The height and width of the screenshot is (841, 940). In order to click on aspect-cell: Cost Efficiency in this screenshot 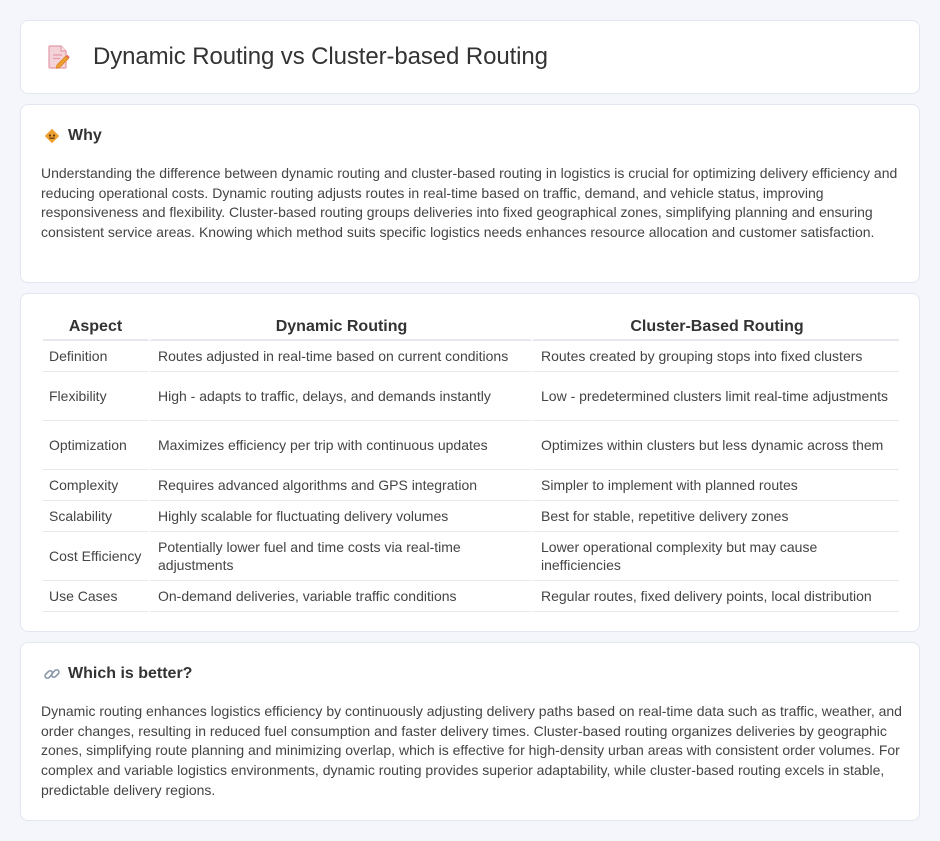, I will do `click(95, 556)`.